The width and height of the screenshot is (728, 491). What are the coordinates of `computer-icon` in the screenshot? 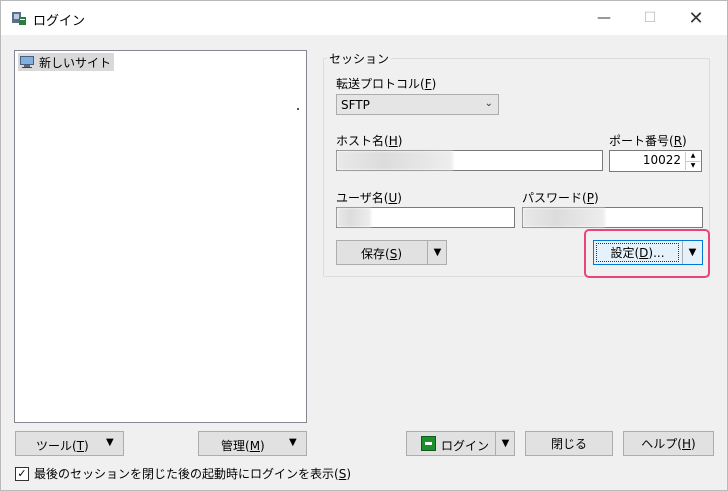 It's located at (27, 62).